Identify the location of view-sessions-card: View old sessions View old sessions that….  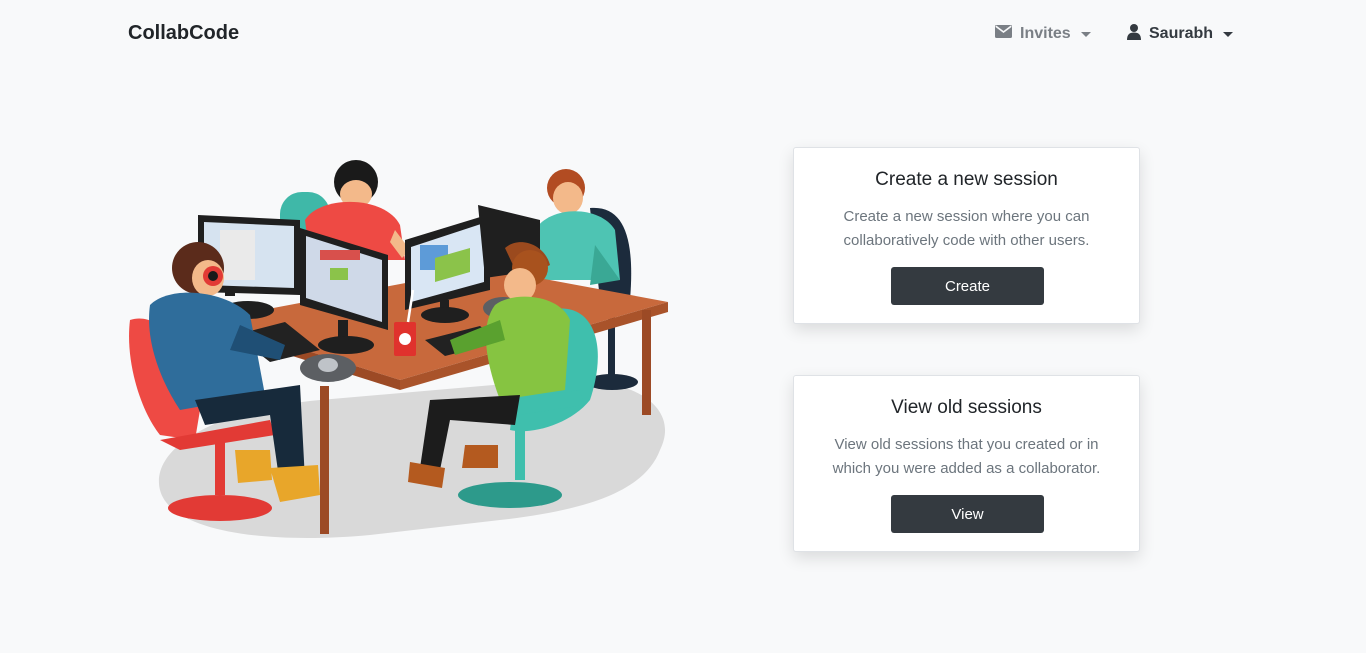
(966, 463).